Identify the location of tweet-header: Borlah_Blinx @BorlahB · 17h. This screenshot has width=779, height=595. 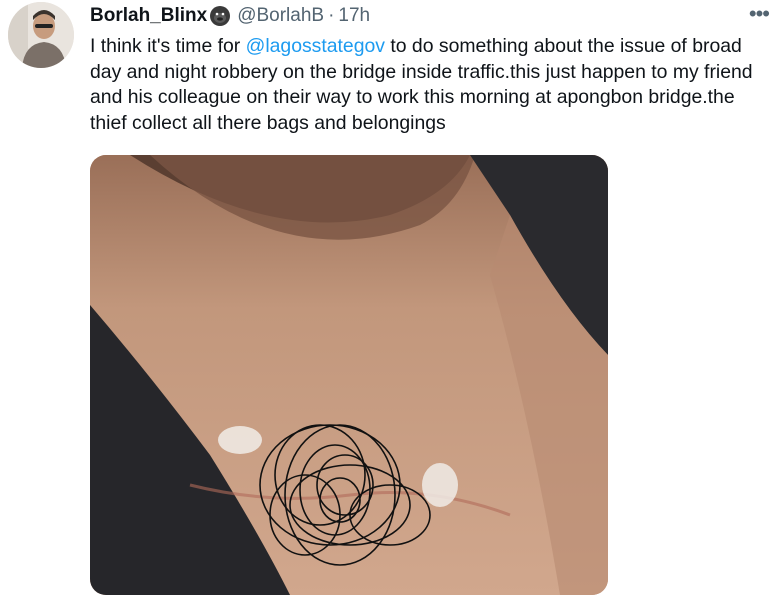
(426, 16).